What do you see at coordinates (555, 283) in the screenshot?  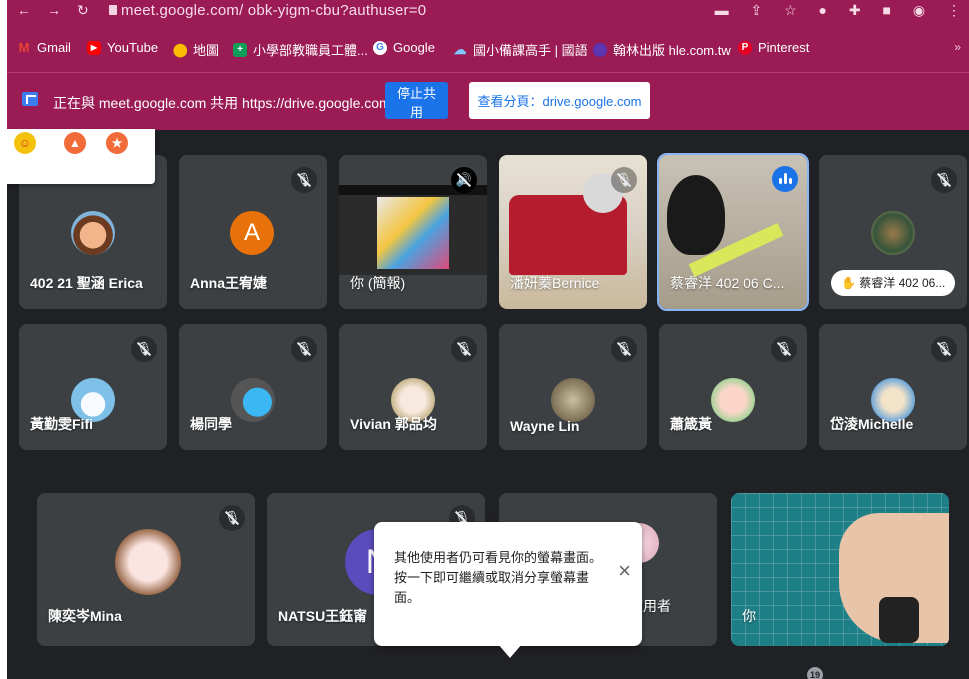 I see `participant-name: 潘妍蓁Bernice` at bounding box center [555, 283].